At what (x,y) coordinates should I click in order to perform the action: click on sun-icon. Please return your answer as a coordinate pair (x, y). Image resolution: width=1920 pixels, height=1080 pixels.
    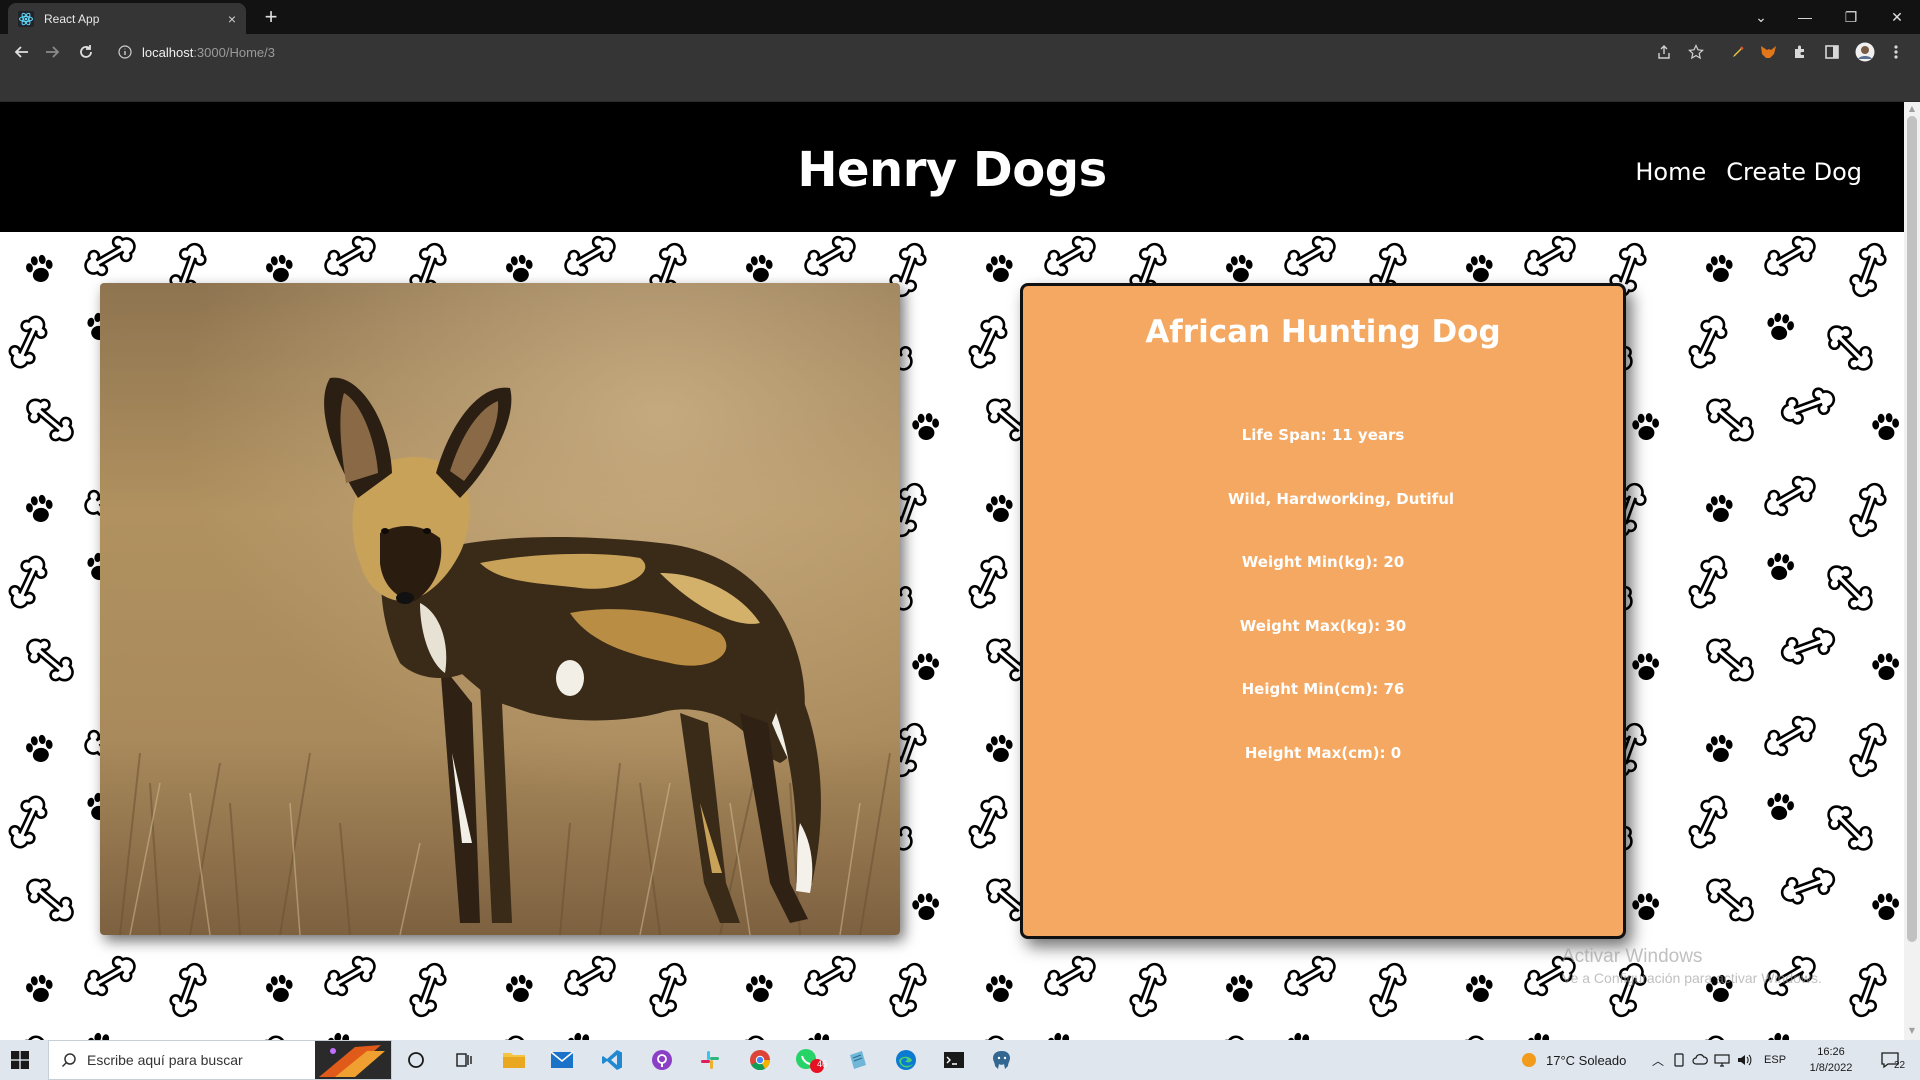
    Looking at the image, I should click on (1529, 1060).